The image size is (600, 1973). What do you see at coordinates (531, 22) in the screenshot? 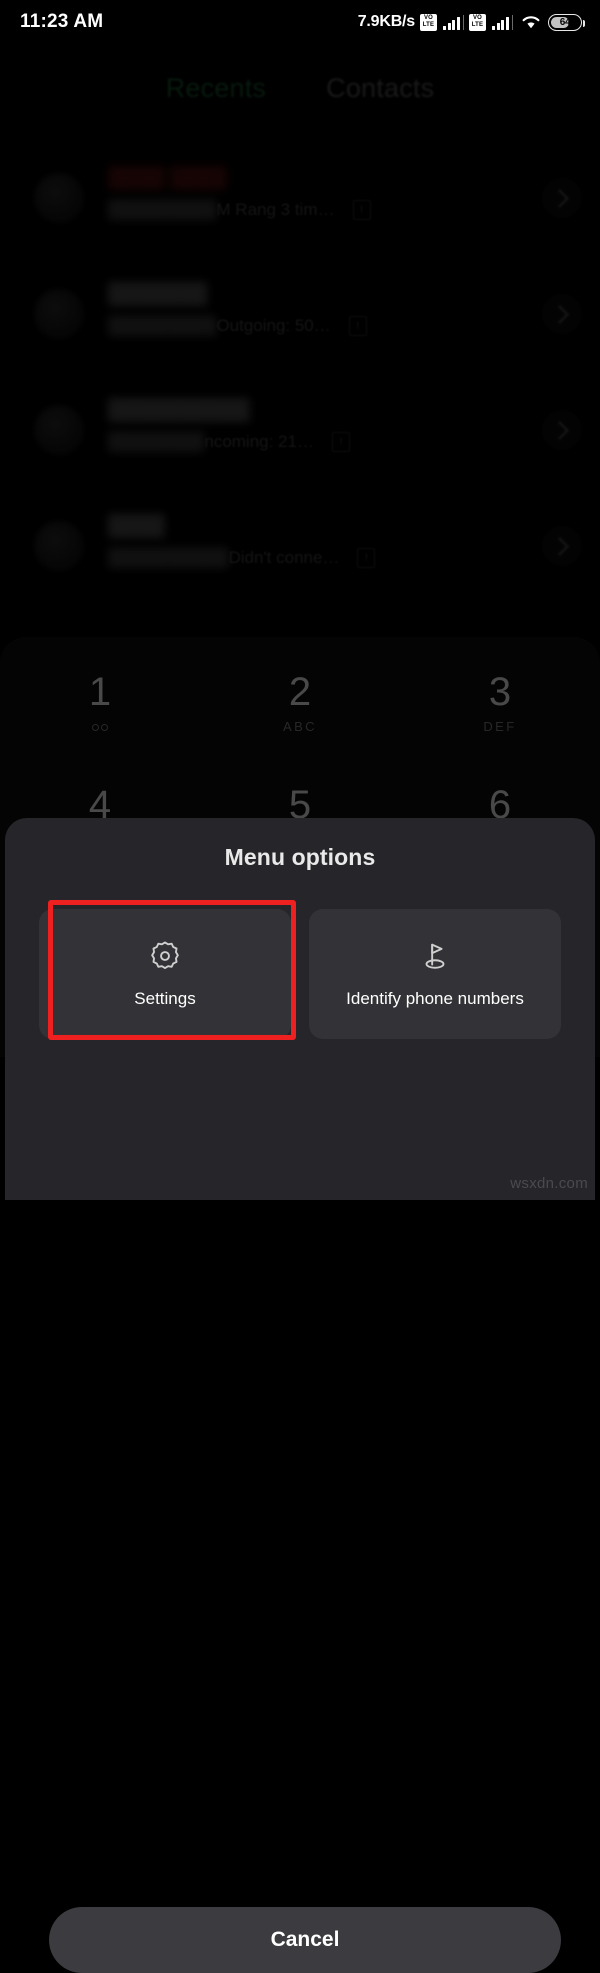
I see `wifi-icon` at bounding box center [531, 22].